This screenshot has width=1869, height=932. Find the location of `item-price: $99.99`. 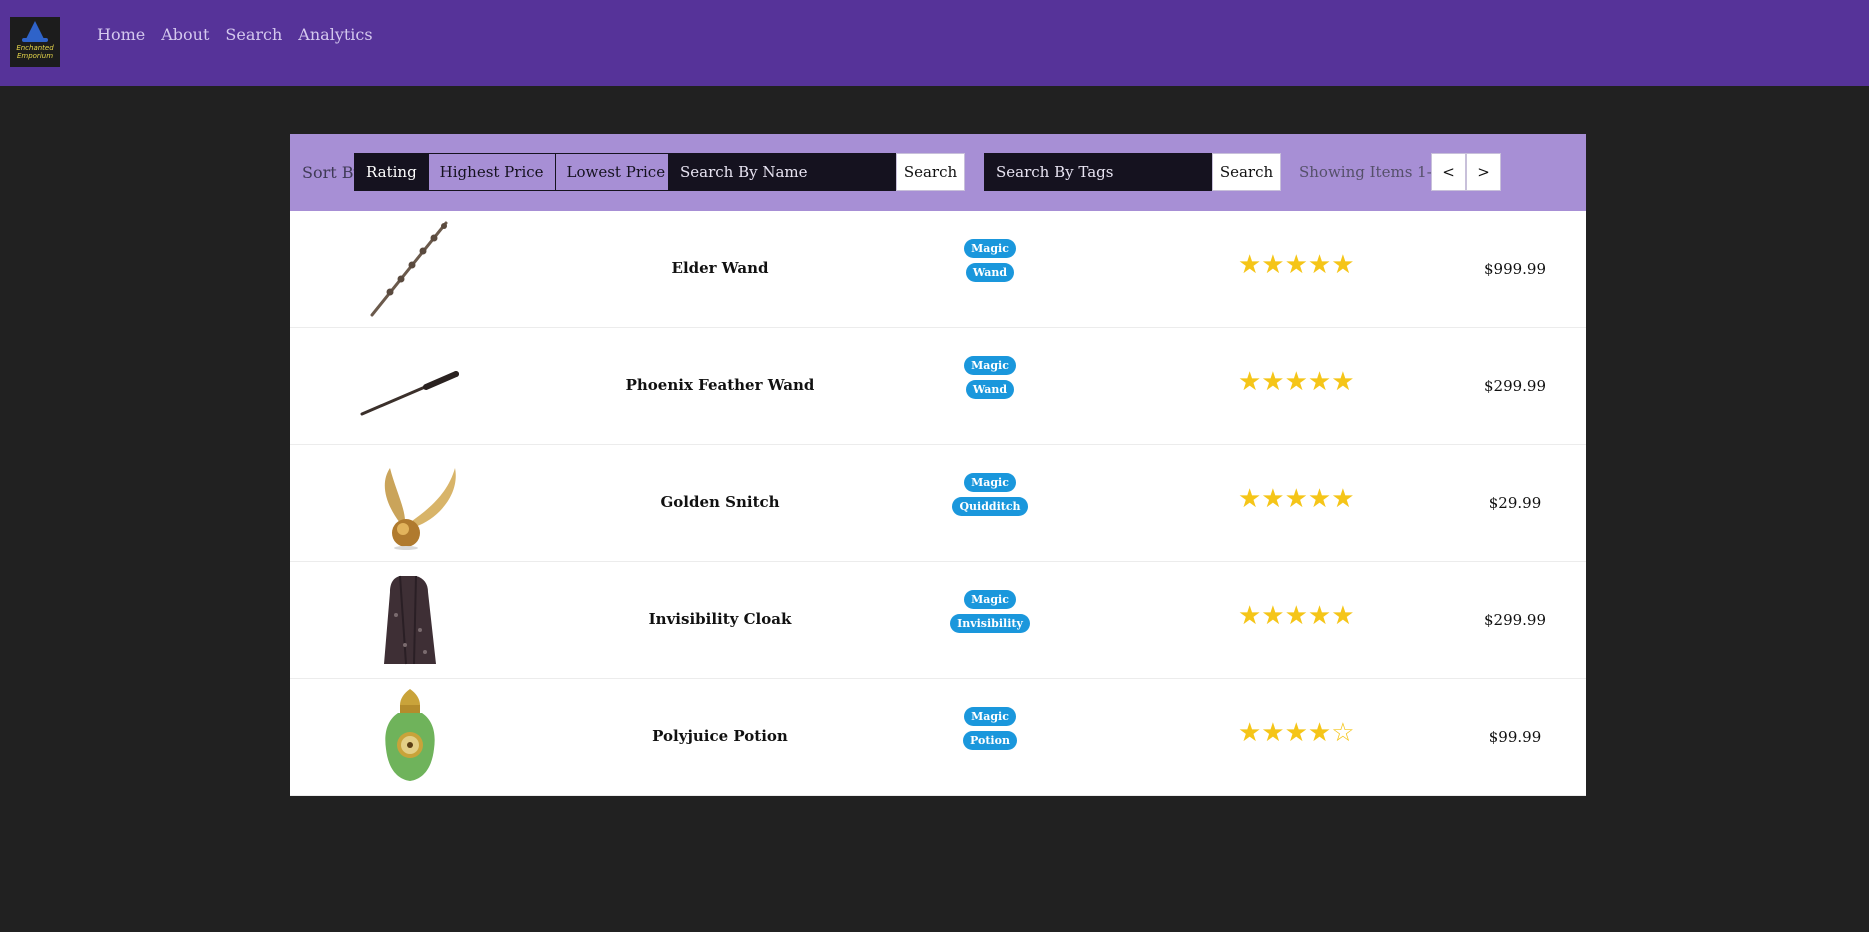

item-price: $99.99 is located at coordinates (1515, 737).